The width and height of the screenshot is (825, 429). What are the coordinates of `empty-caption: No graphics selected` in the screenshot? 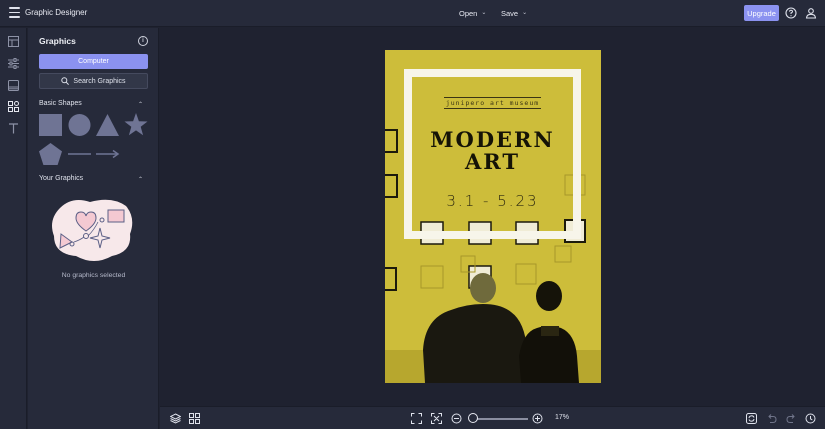 It's located at (93, 275).